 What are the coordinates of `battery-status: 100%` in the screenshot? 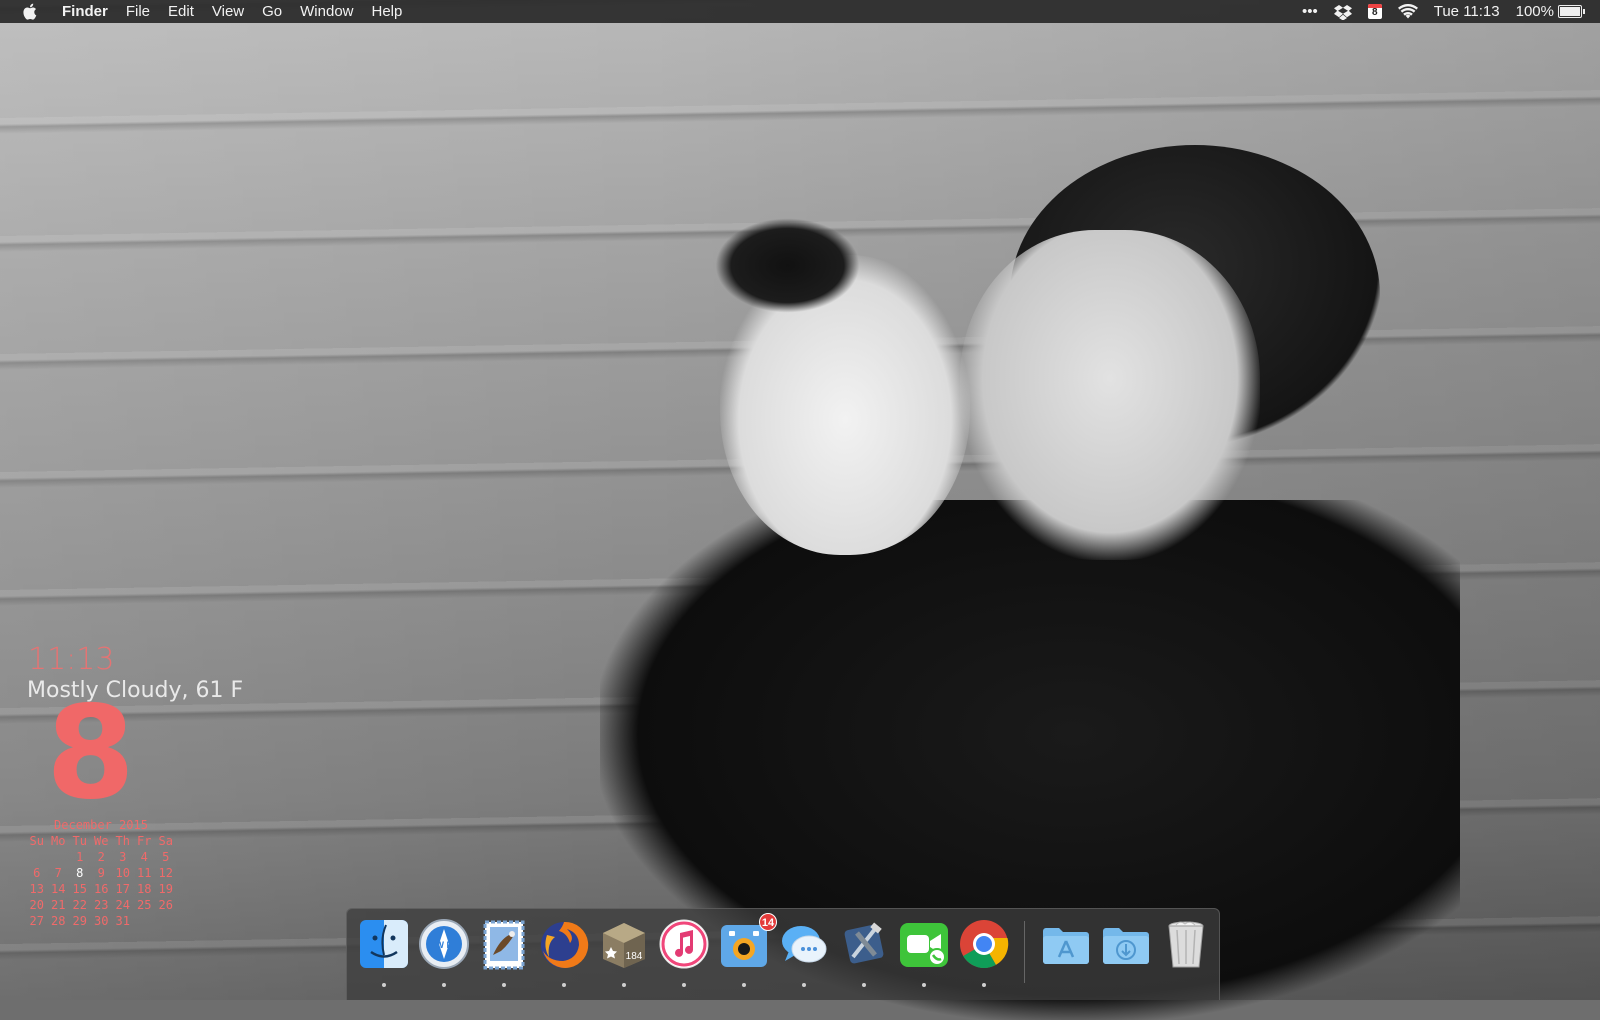 It's located at (1549, 11).